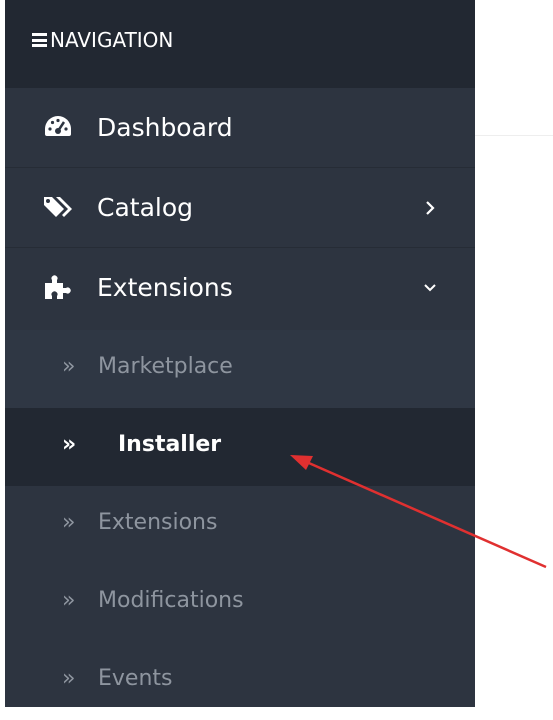 Image resolution: width=553 pixels, height=720 pixels. I want to click on submenu-item-modifications: » Modifications, so click(240, 603).